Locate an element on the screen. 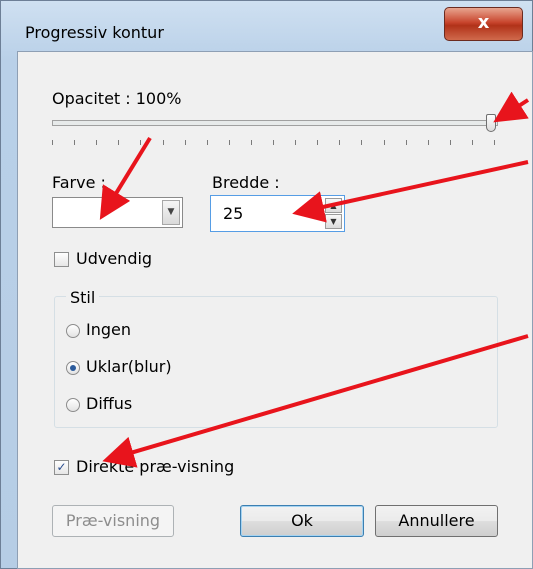 The height and width of the screenshot is (569, 533). color-label: Farve : is located at coordinates (79, 182).